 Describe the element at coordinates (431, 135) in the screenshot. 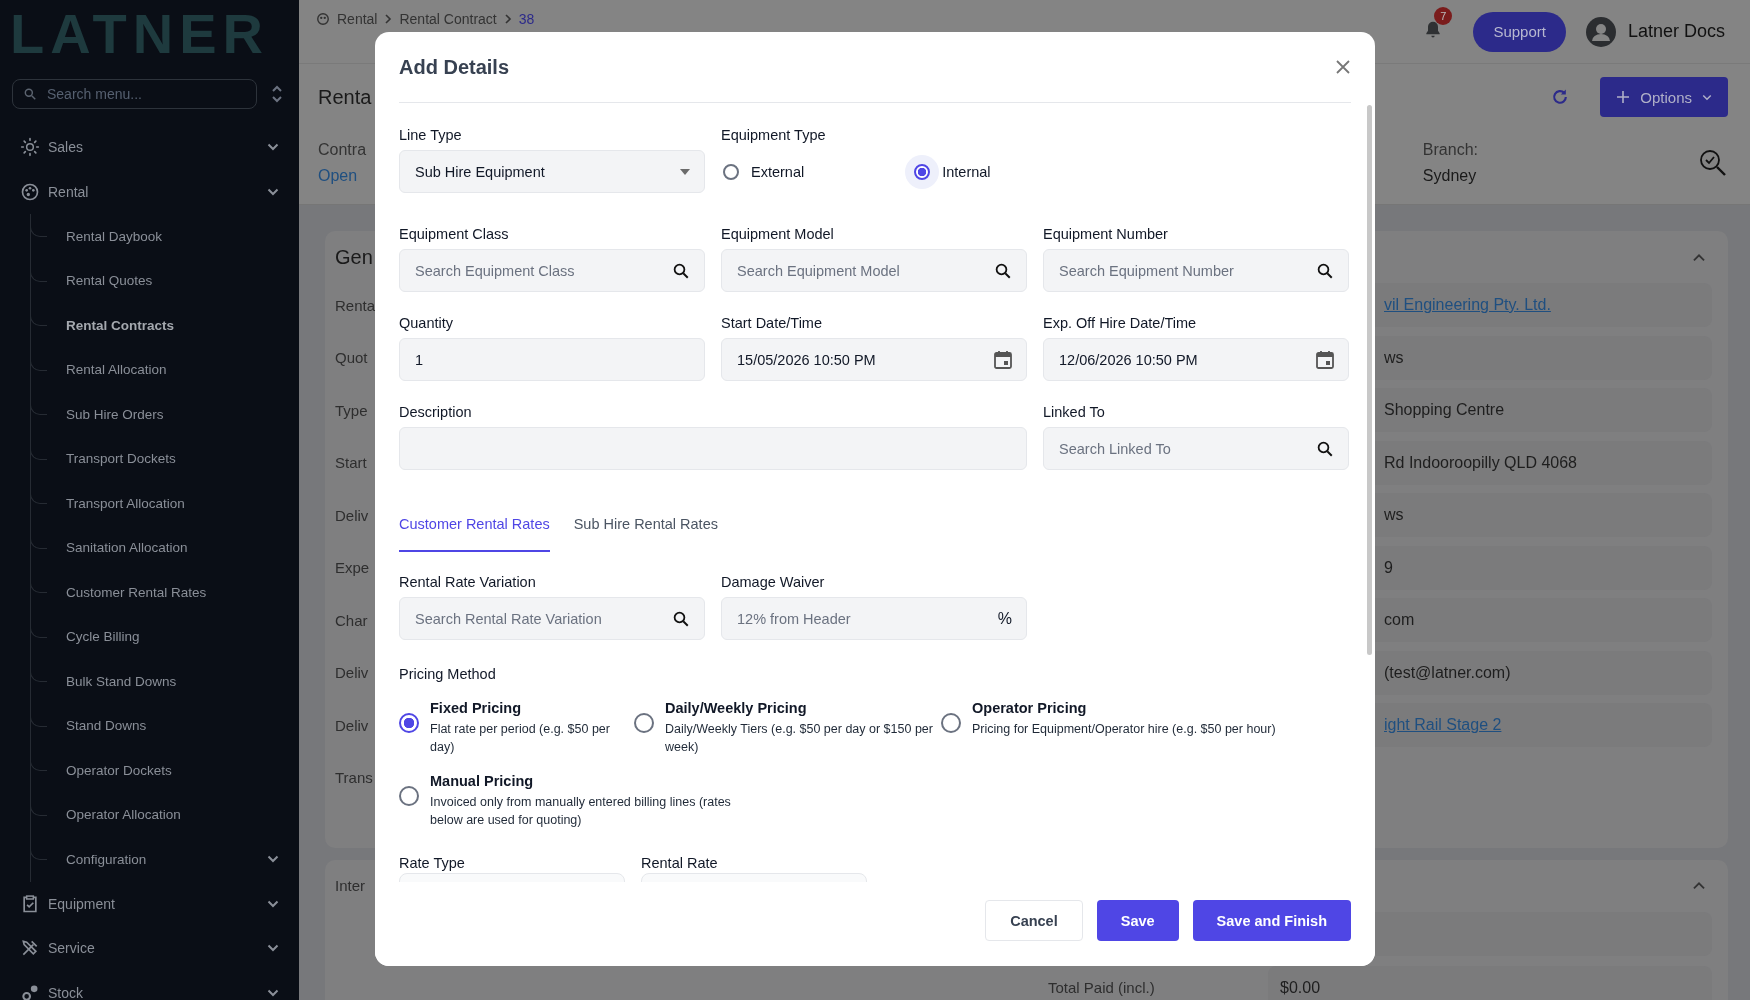

I see `field-label: Line Type` at that location.